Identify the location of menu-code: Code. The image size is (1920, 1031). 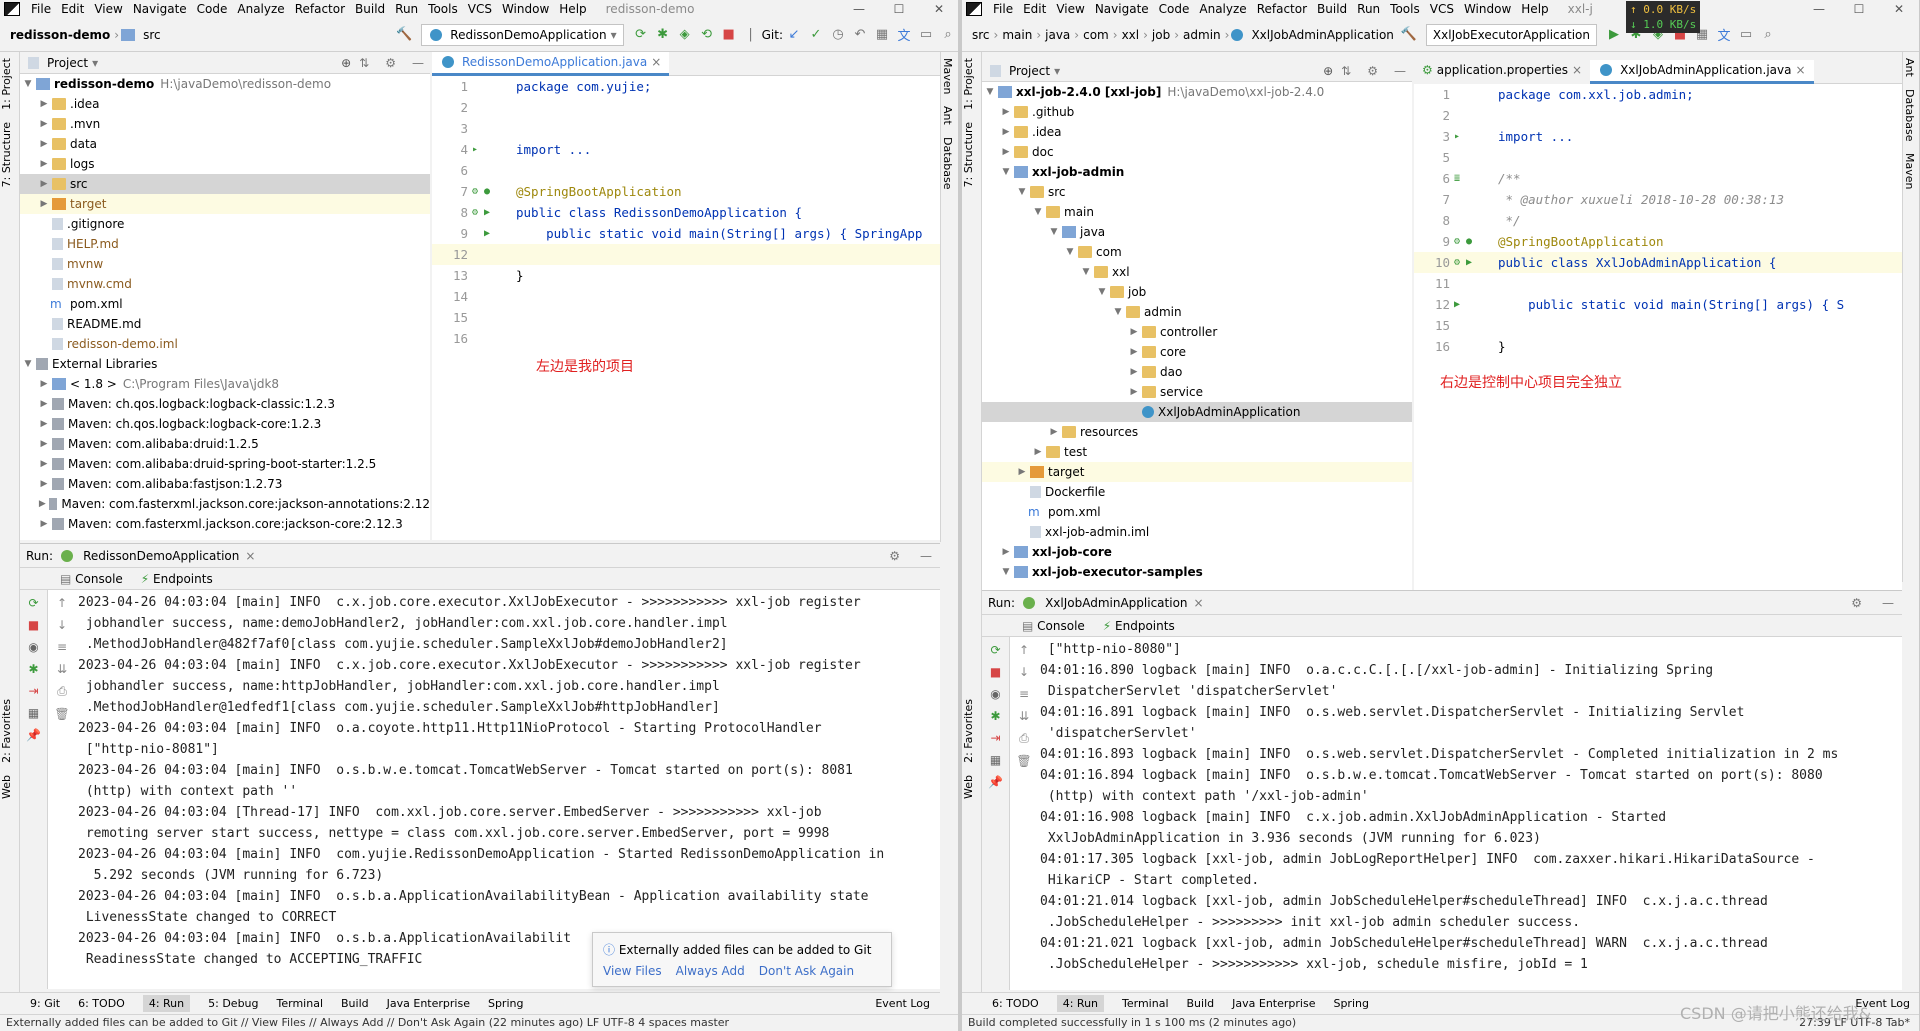
(1174, 9).